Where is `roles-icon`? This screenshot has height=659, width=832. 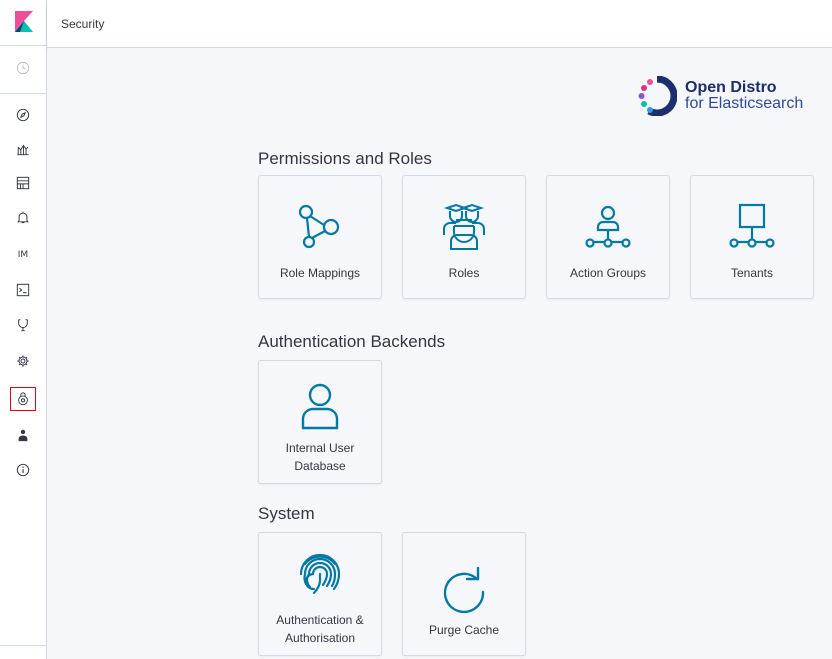
roles-icon is located at coordinates (464, 226).